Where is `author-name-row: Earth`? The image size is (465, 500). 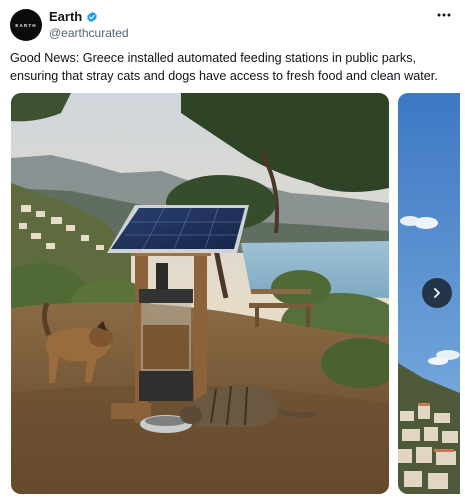 author-name-row: Earth is located at coordinates (73, 16).